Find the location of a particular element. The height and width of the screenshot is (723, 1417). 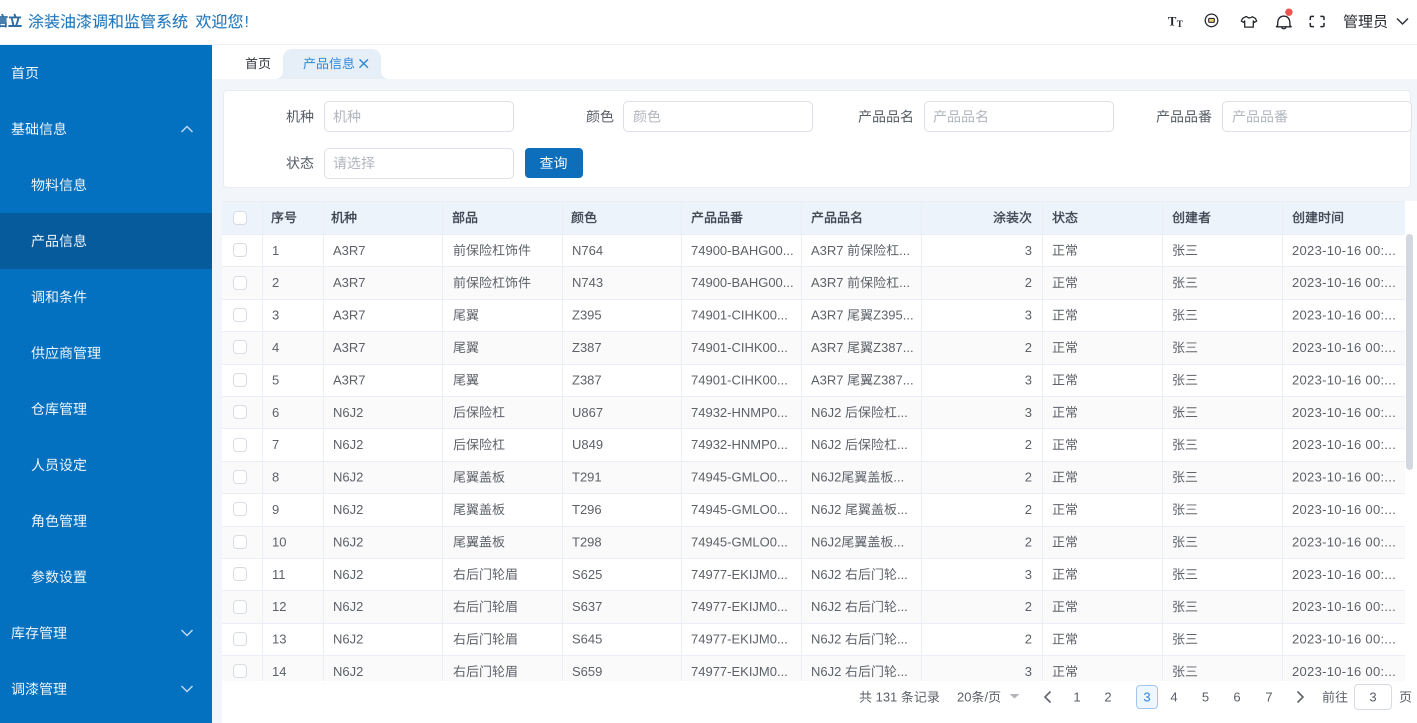

svg-text: 10 is located at coordinates (279, 541).